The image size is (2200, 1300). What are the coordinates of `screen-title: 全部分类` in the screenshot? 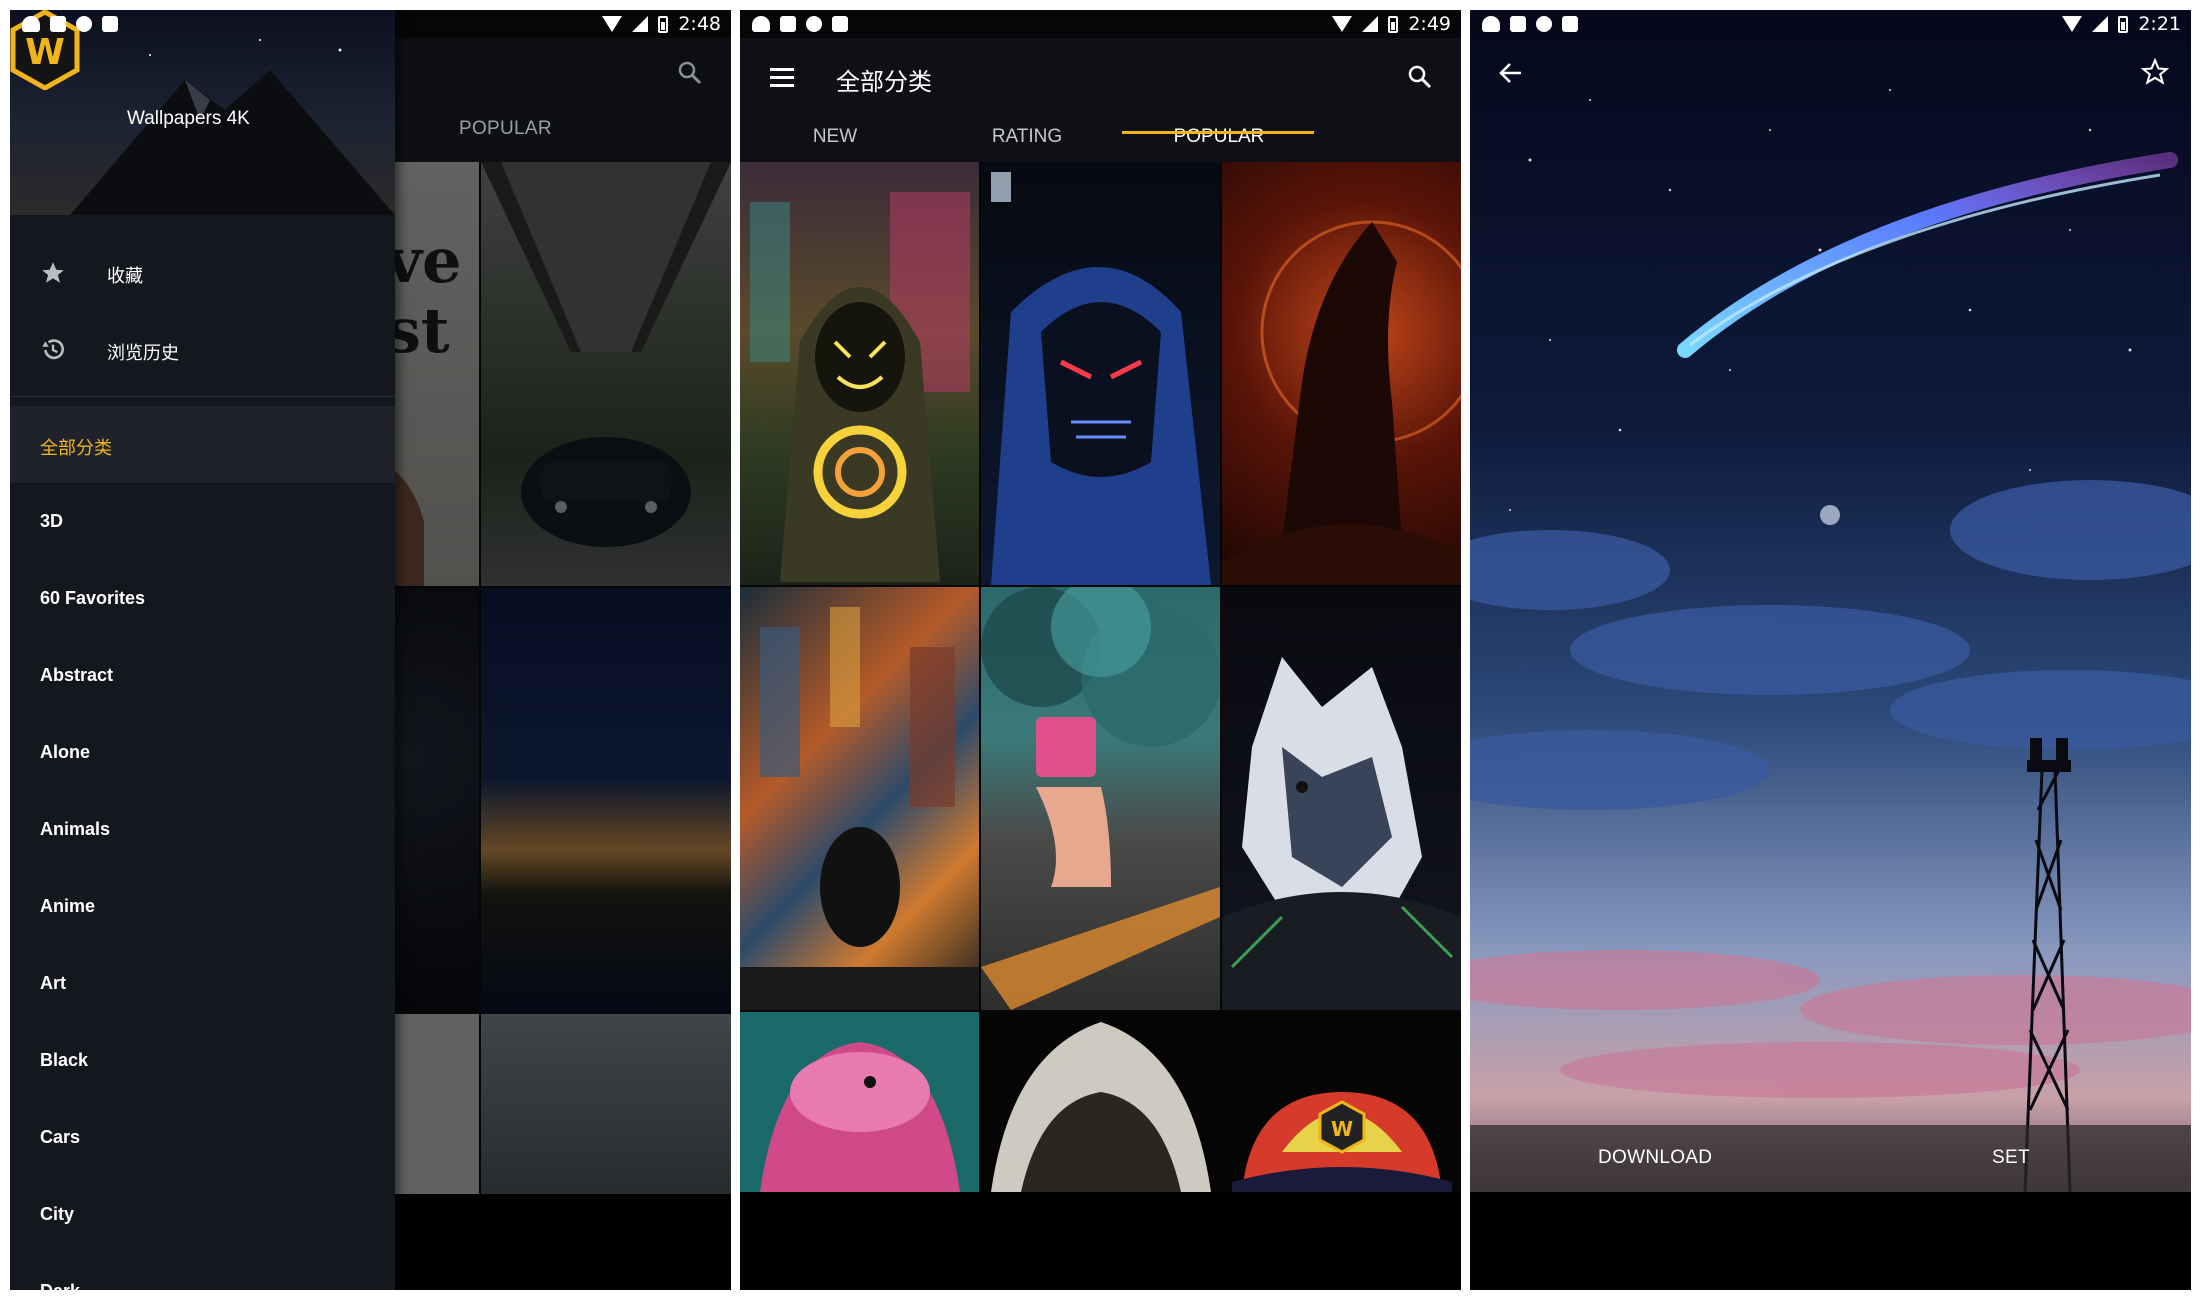 It's located at (884, 82).